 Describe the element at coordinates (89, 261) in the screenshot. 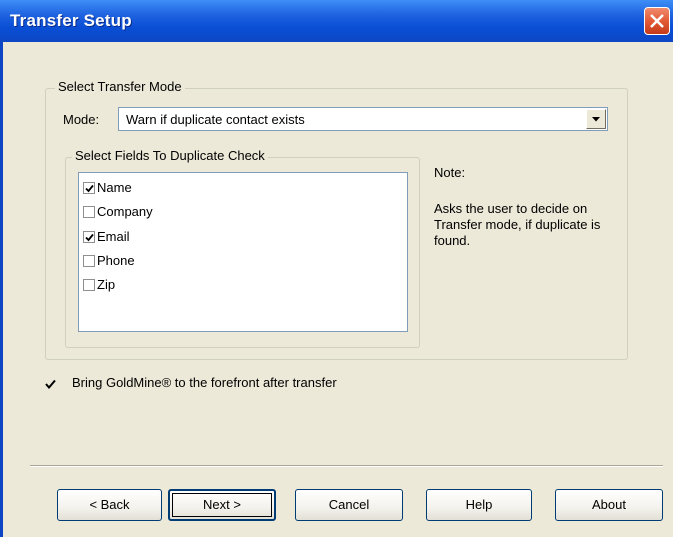

I see `phone-checkbox` at that location.